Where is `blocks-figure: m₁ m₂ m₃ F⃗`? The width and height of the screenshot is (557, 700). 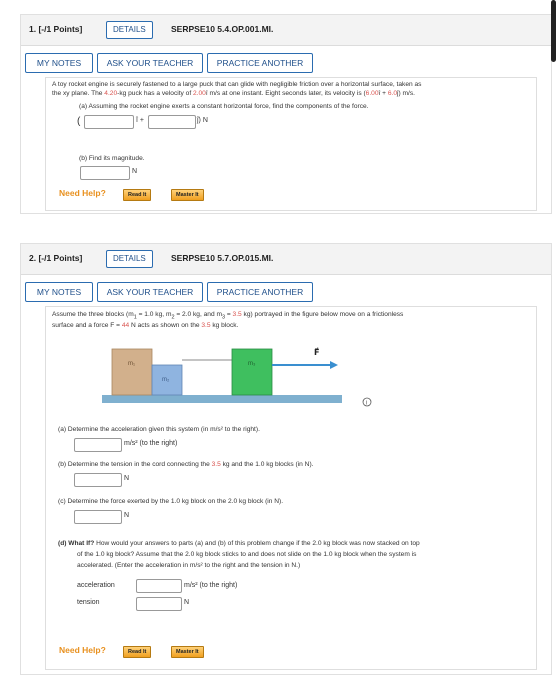 blocks-figure: m₁ m₂ m₃ F⃗ is located at coordinates (222, 375).